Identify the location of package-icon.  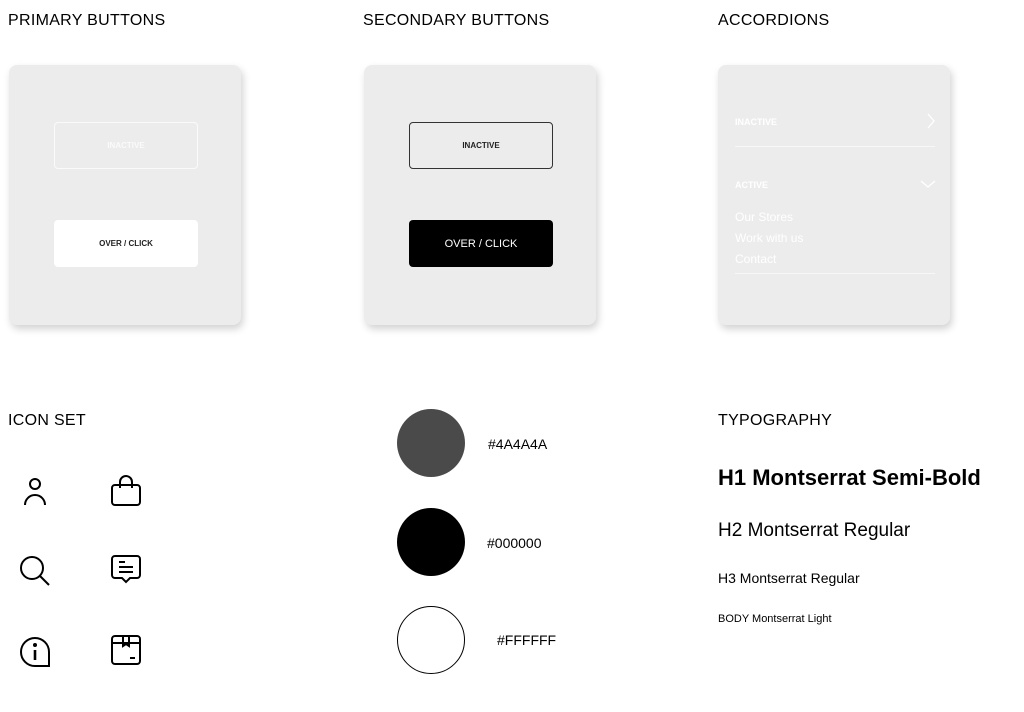
(126, 650).